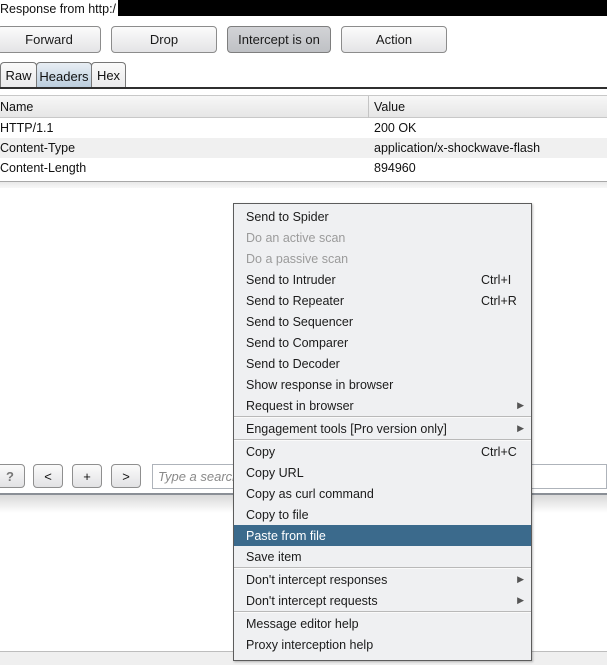 The width and height of the screenshot is (607, 665). I want to click on tab-headers: Headers, so click(64, 75).